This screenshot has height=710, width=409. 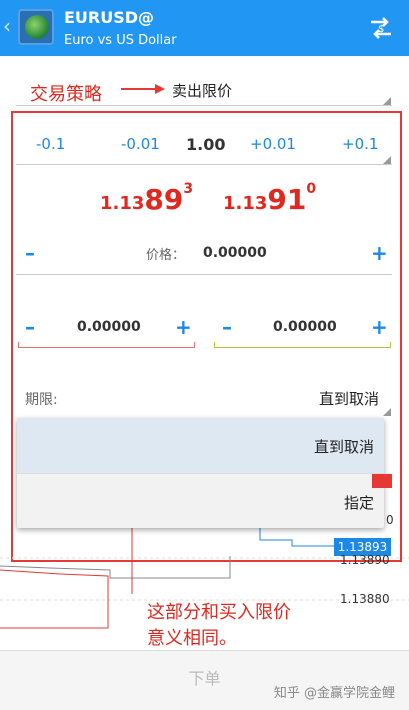 What do you see at coordinates (66, 94) in the screenshot?
I see `strategy-annotation: 交易策略` at bounding box center [66, 94].